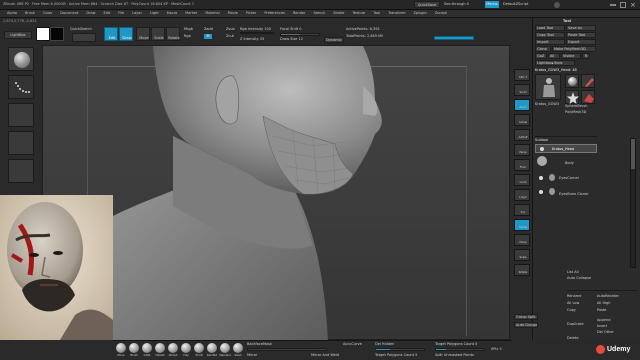  Describe the element at coordinates (186, 351) in the screenshot. I see `brush-button-clay: Clay` at that location.